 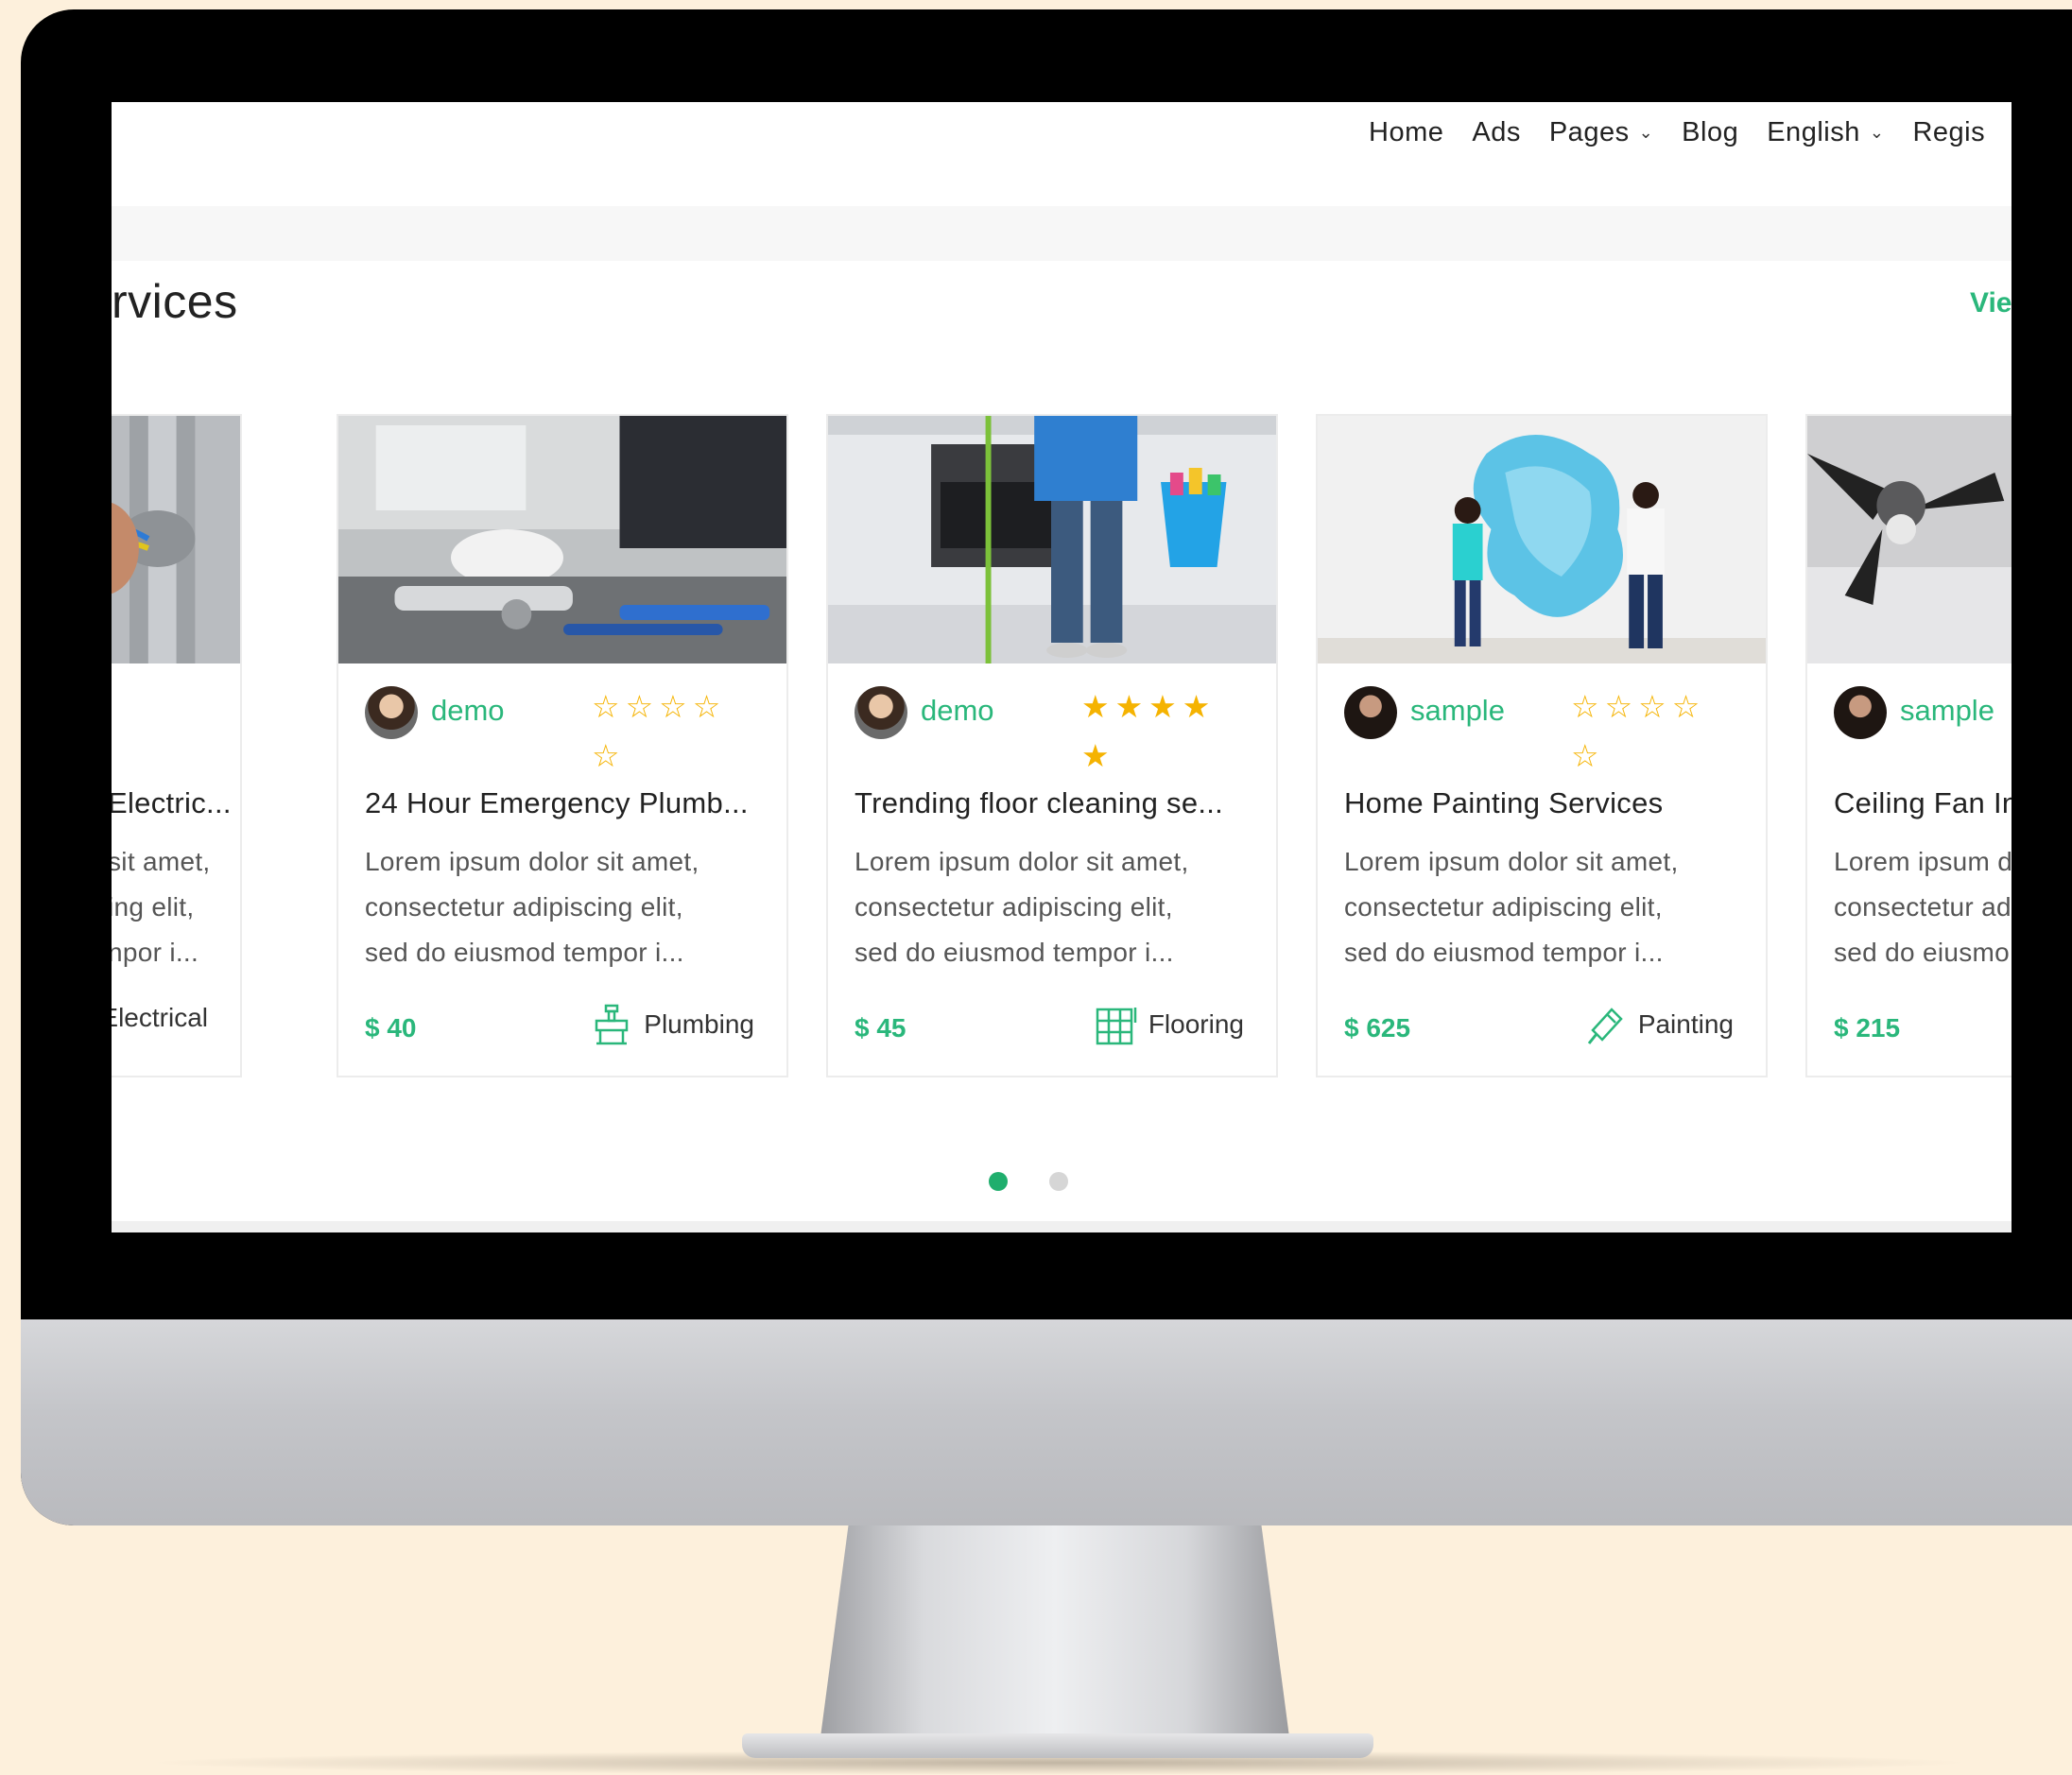 What do you see at coordinates (1496, 132) in the screenshot?
I see `nav-item-ads: Ads` at bounding box center [1496, 132].